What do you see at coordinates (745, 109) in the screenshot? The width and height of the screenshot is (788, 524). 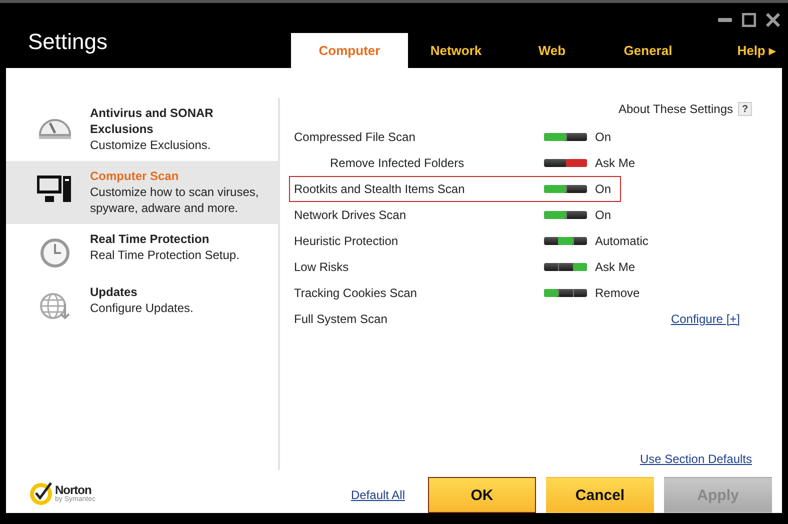 I see `help-button: ?` at bounding box center [745, 109].